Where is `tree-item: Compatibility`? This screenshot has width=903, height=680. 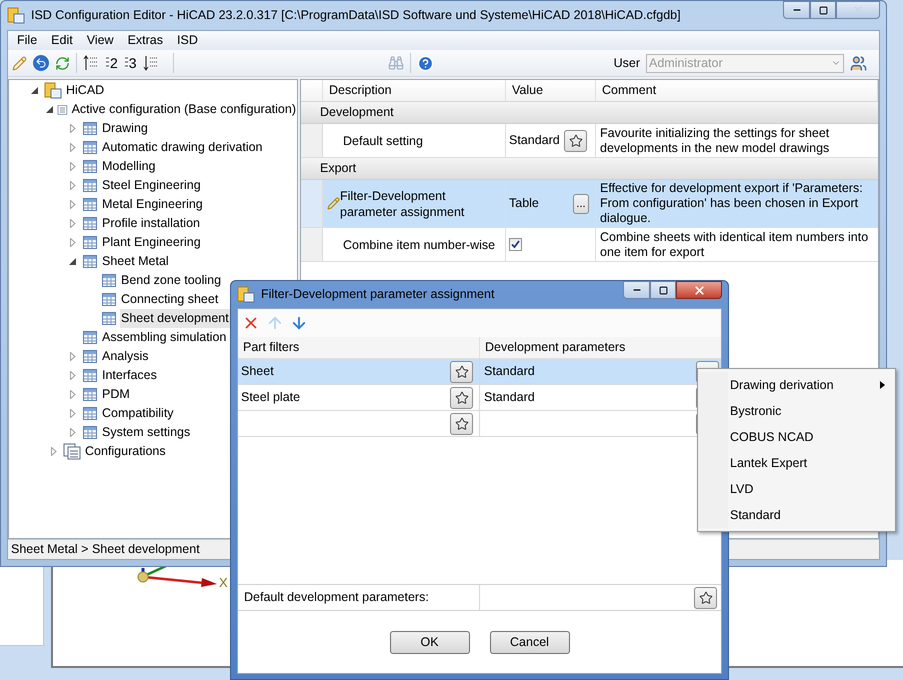 tree-item: Compatibility is located at coordinates (138, 413).